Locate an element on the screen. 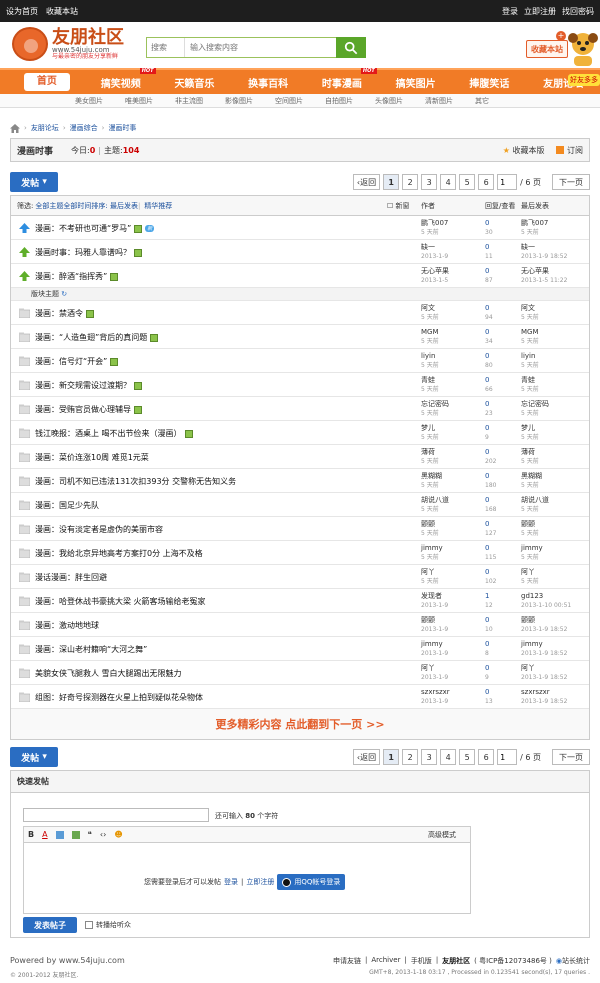 The height and width of the screenshot is (983, 600). smiley-icon: ☻ is located at coordinates (118, 834).